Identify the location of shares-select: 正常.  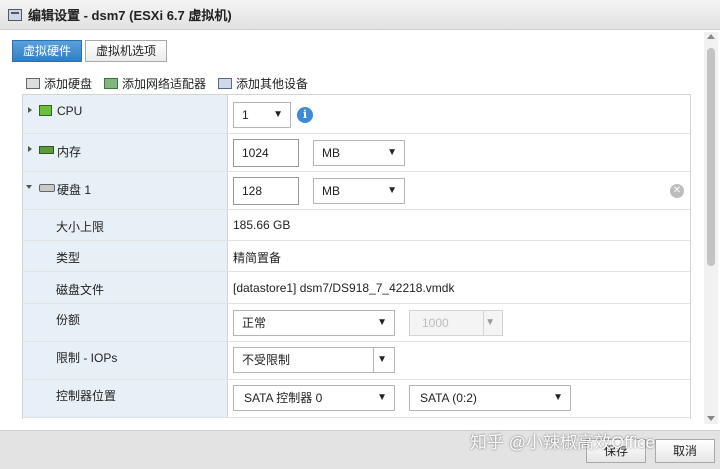
(314, 323).